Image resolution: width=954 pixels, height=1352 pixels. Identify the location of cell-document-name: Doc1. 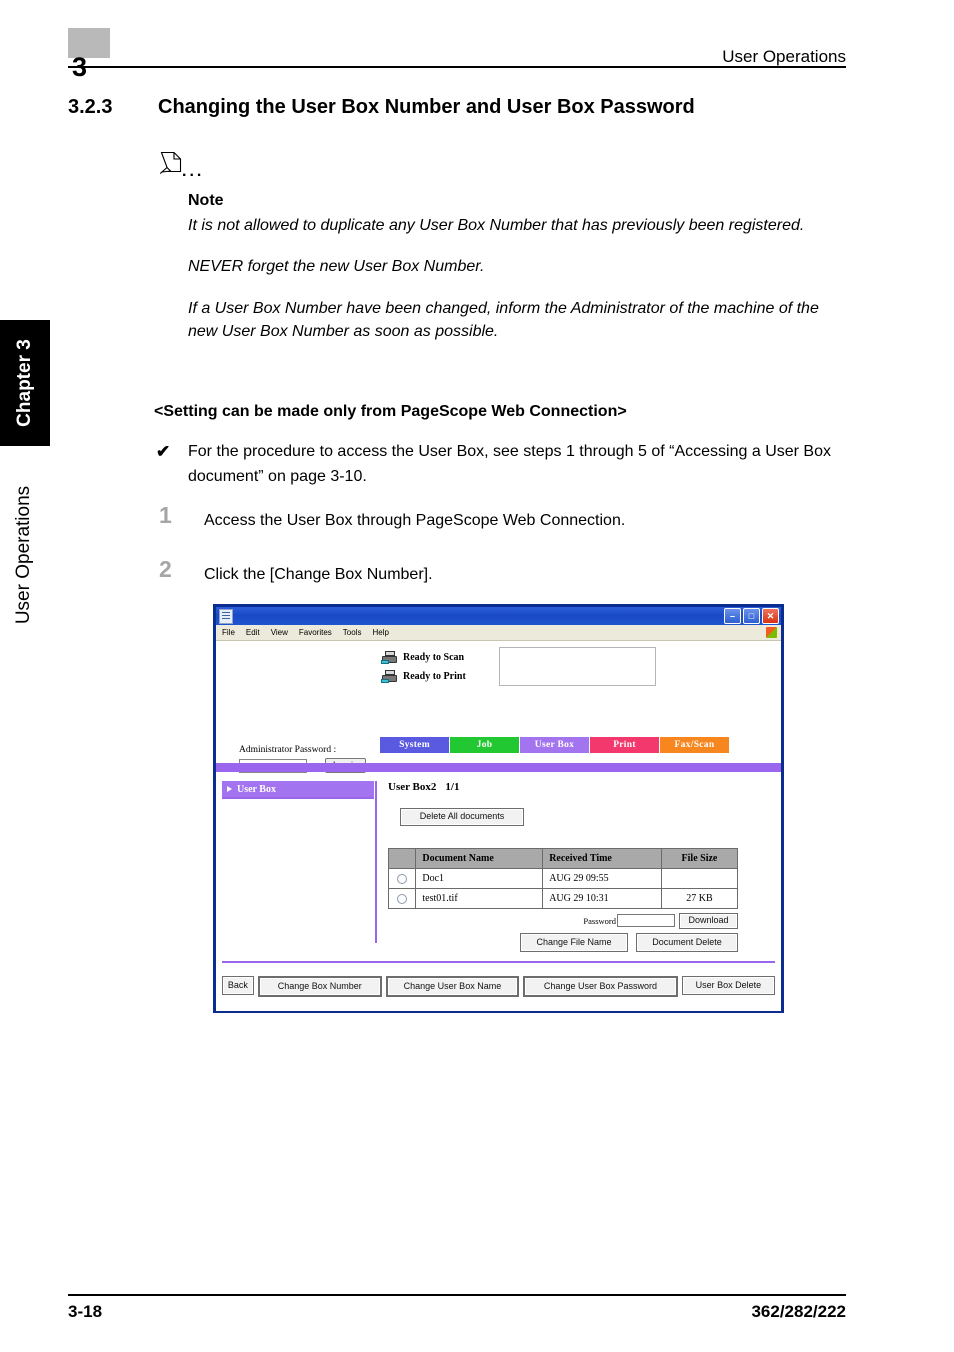
(479, 878).